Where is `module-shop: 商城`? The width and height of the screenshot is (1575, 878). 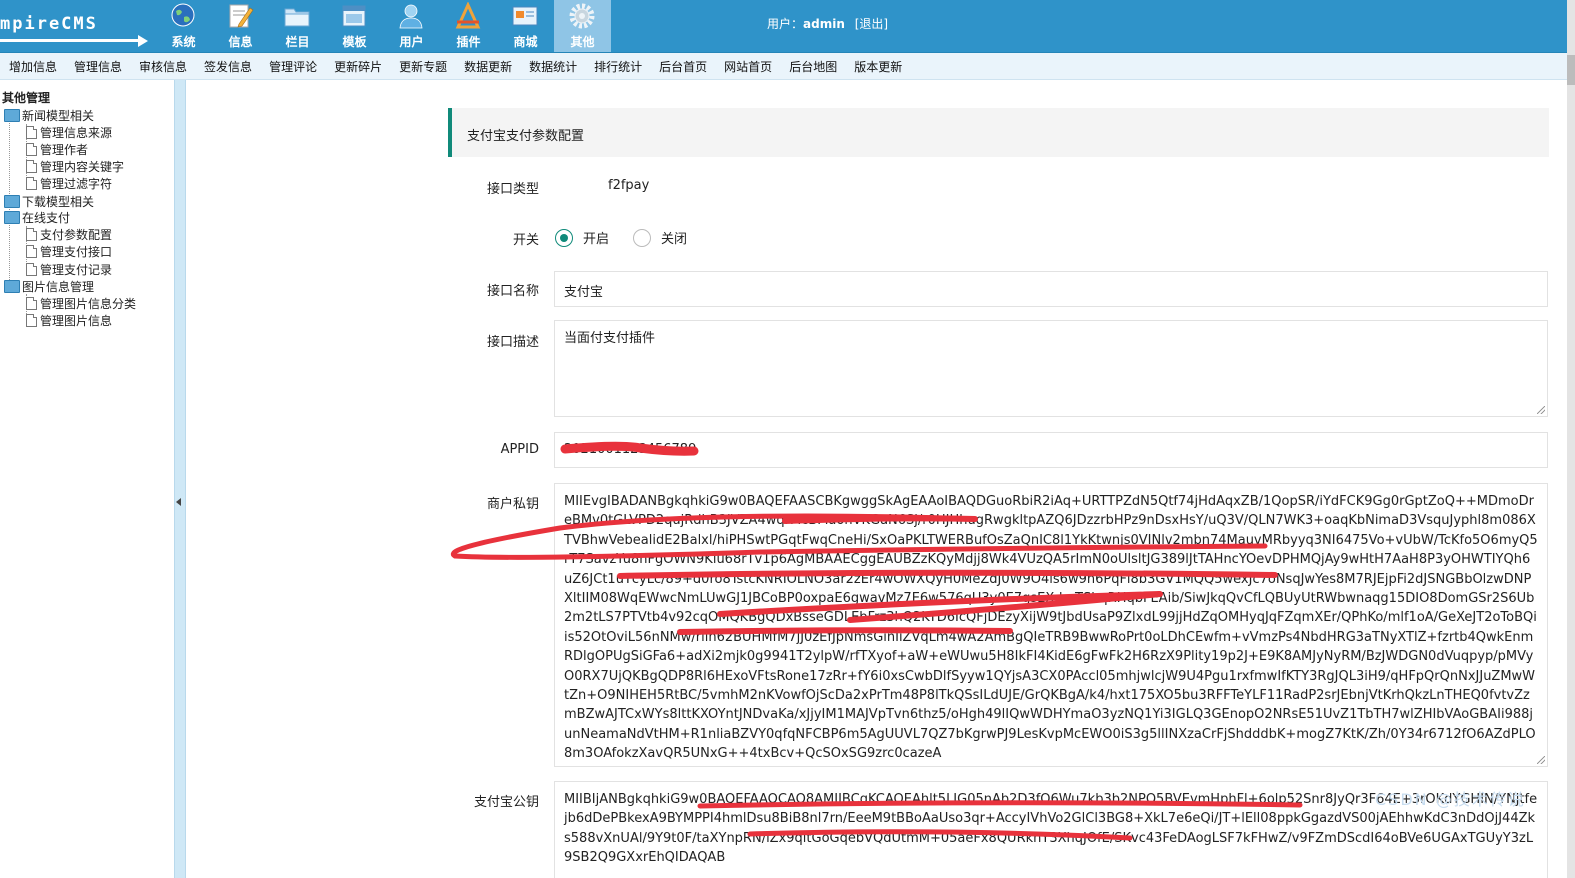 module-shop: 商城 is located at coordinates (525, 26).